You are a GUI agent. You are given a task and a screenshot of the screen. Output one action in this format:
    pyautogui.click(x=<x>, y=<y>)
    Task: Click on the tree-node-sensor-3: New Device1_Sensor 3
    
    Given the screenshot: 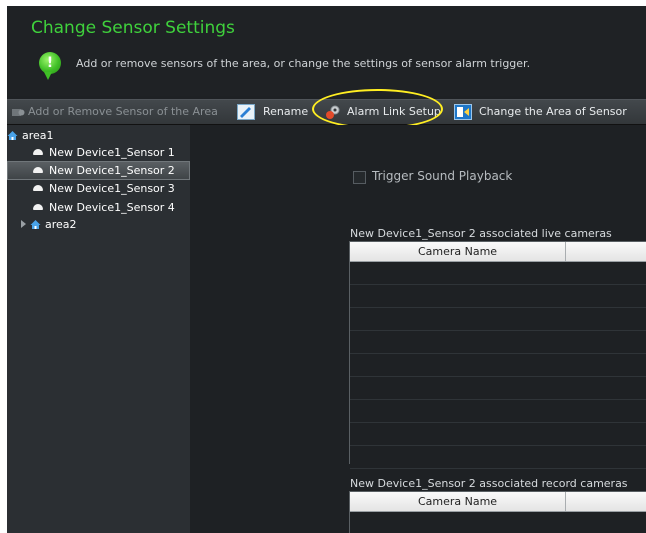 What is the action you would take?
    pyautogui.click(x=104, y=188)
    